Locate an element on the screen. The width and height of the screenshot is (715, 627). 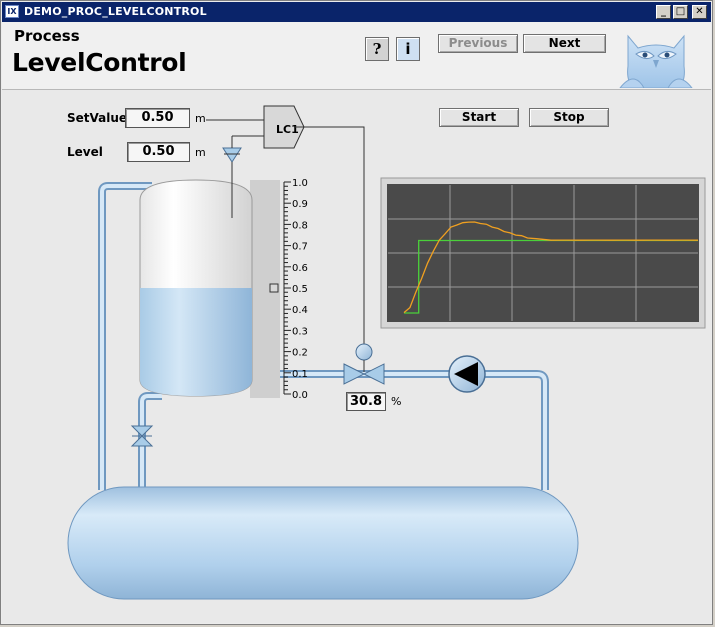
next-button: Next is located at coordinates (564, 43).